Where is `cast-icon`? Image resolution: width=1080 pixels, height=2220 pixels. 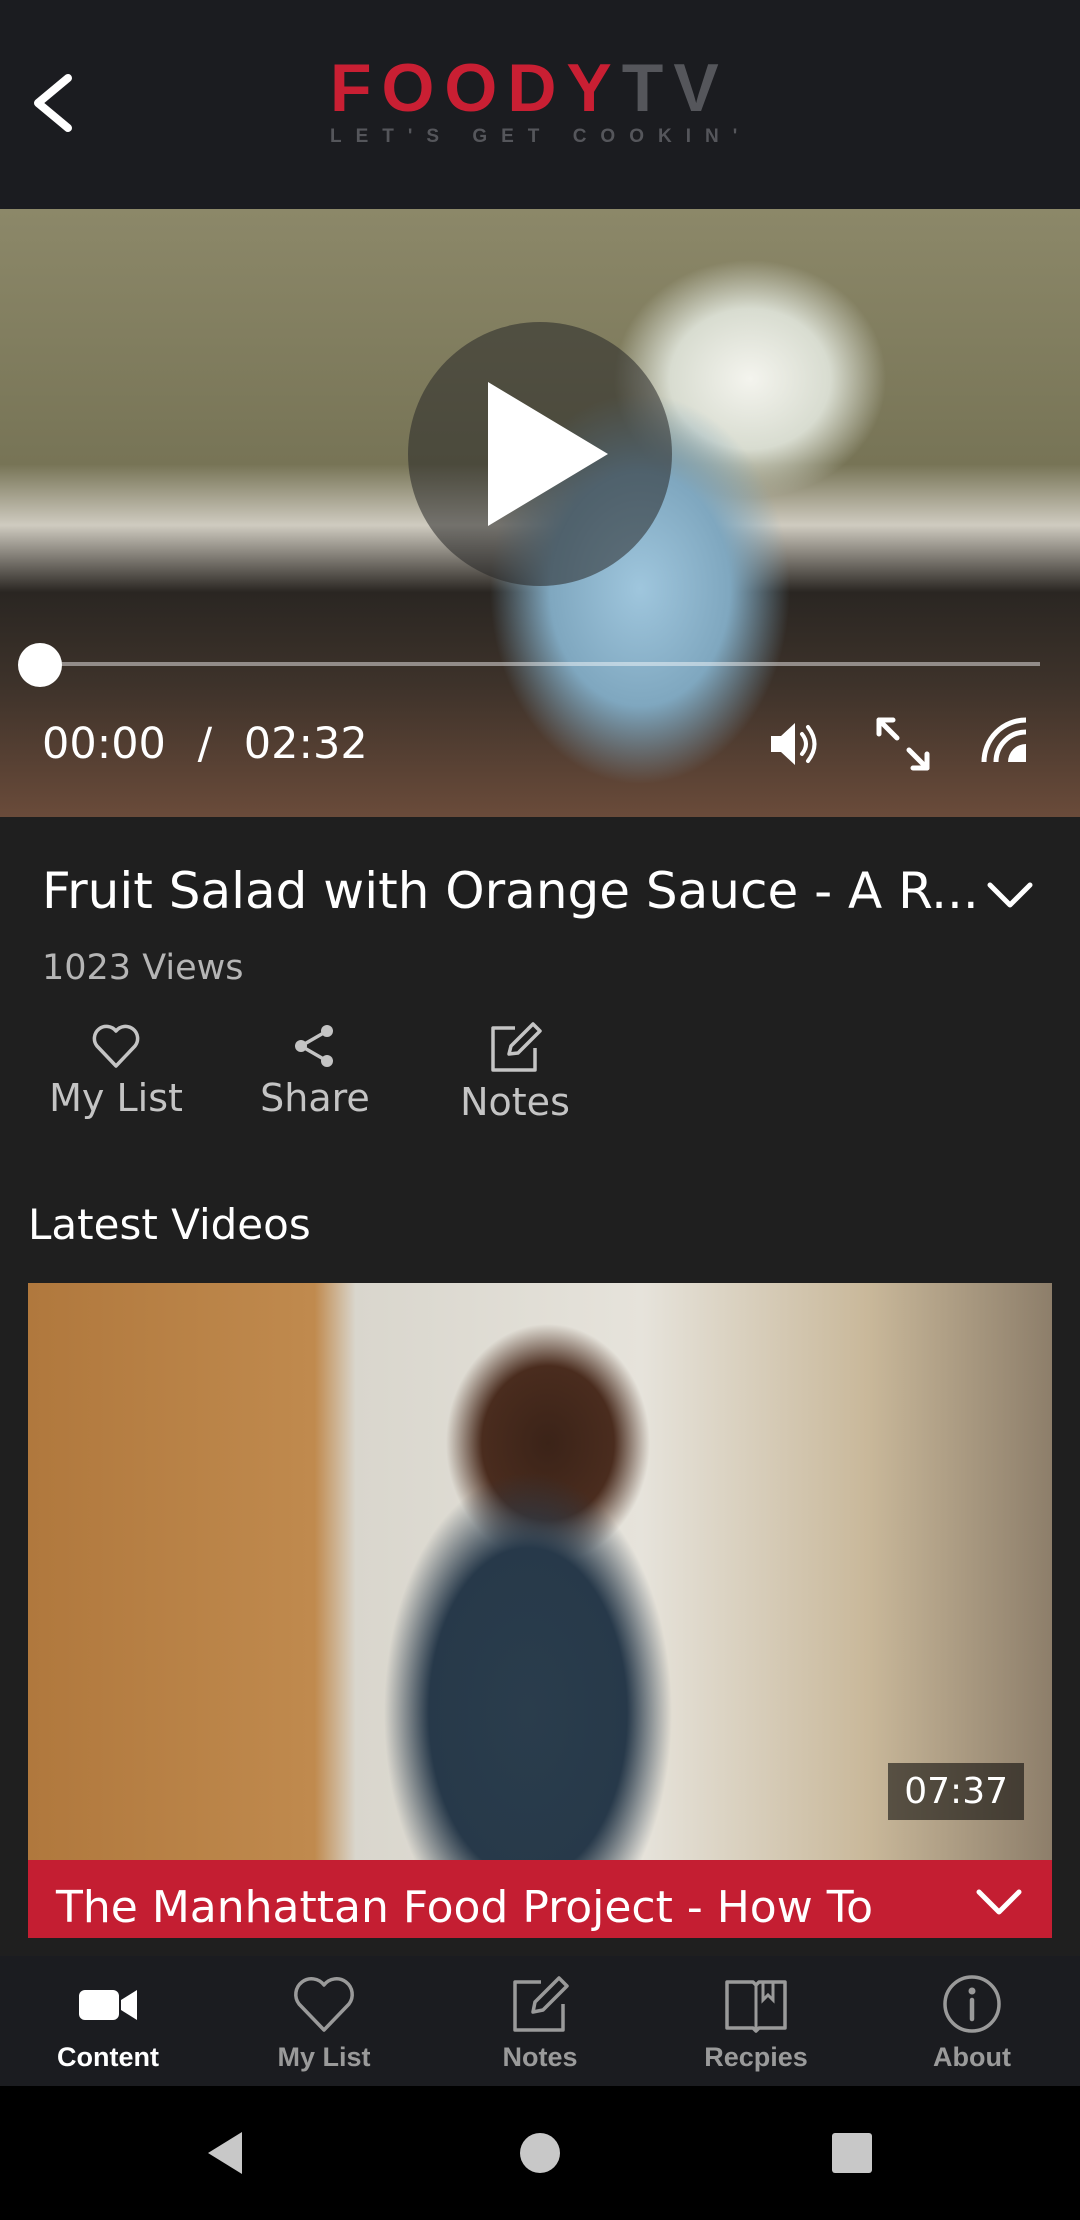
cast-icon is located at coordinates (1006, 744).